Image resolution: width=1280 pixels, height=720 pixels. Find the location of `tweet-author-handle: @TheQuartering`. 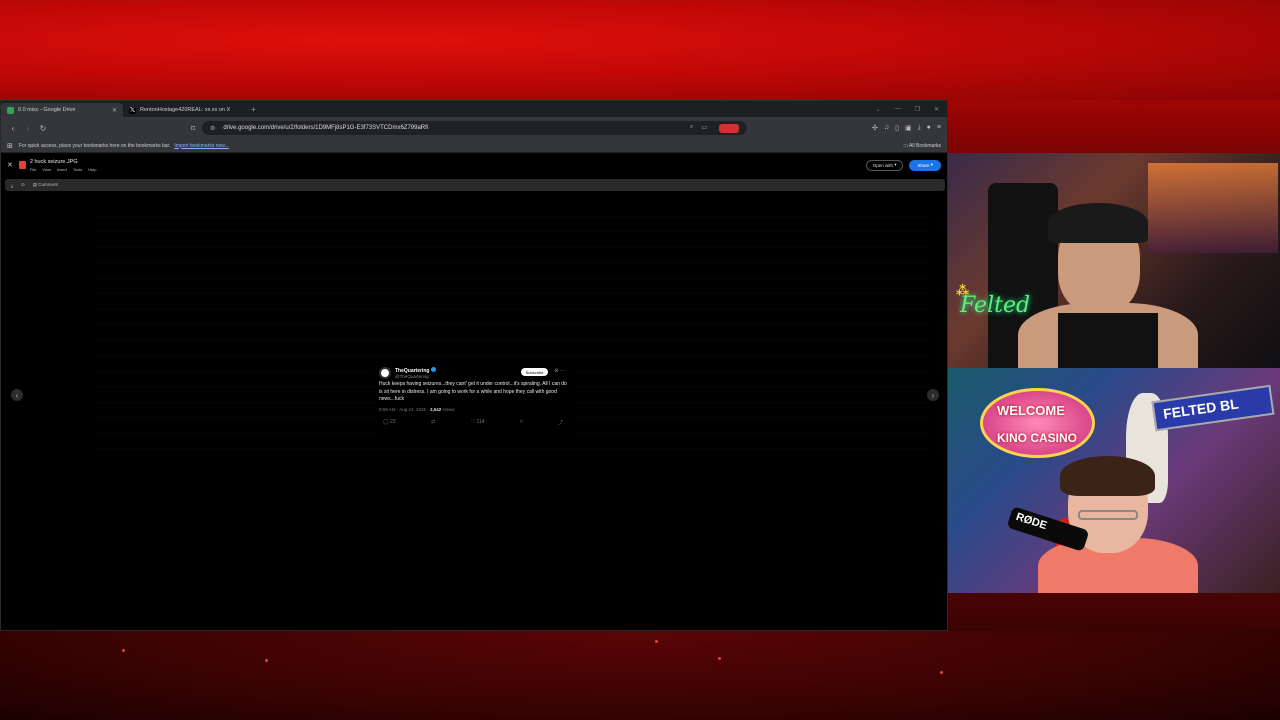

tweet-author-handle: @TheQuartering is located at coordinates (412, 376).